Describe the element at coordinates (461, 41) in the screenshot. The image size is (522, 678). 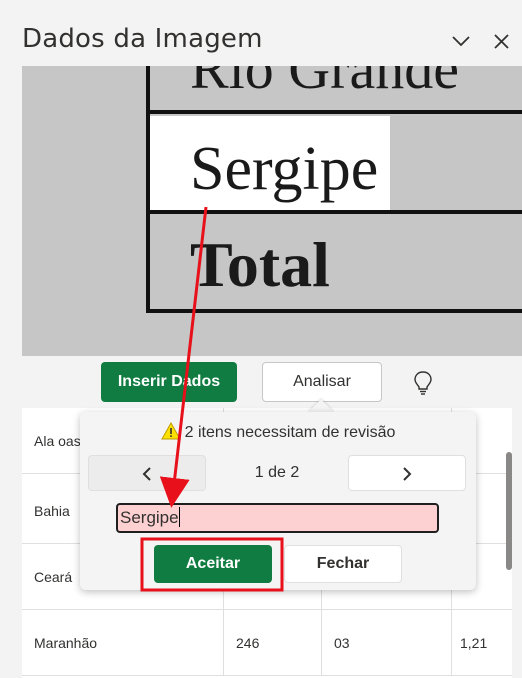
I see `chevron-down-icon` at that location.